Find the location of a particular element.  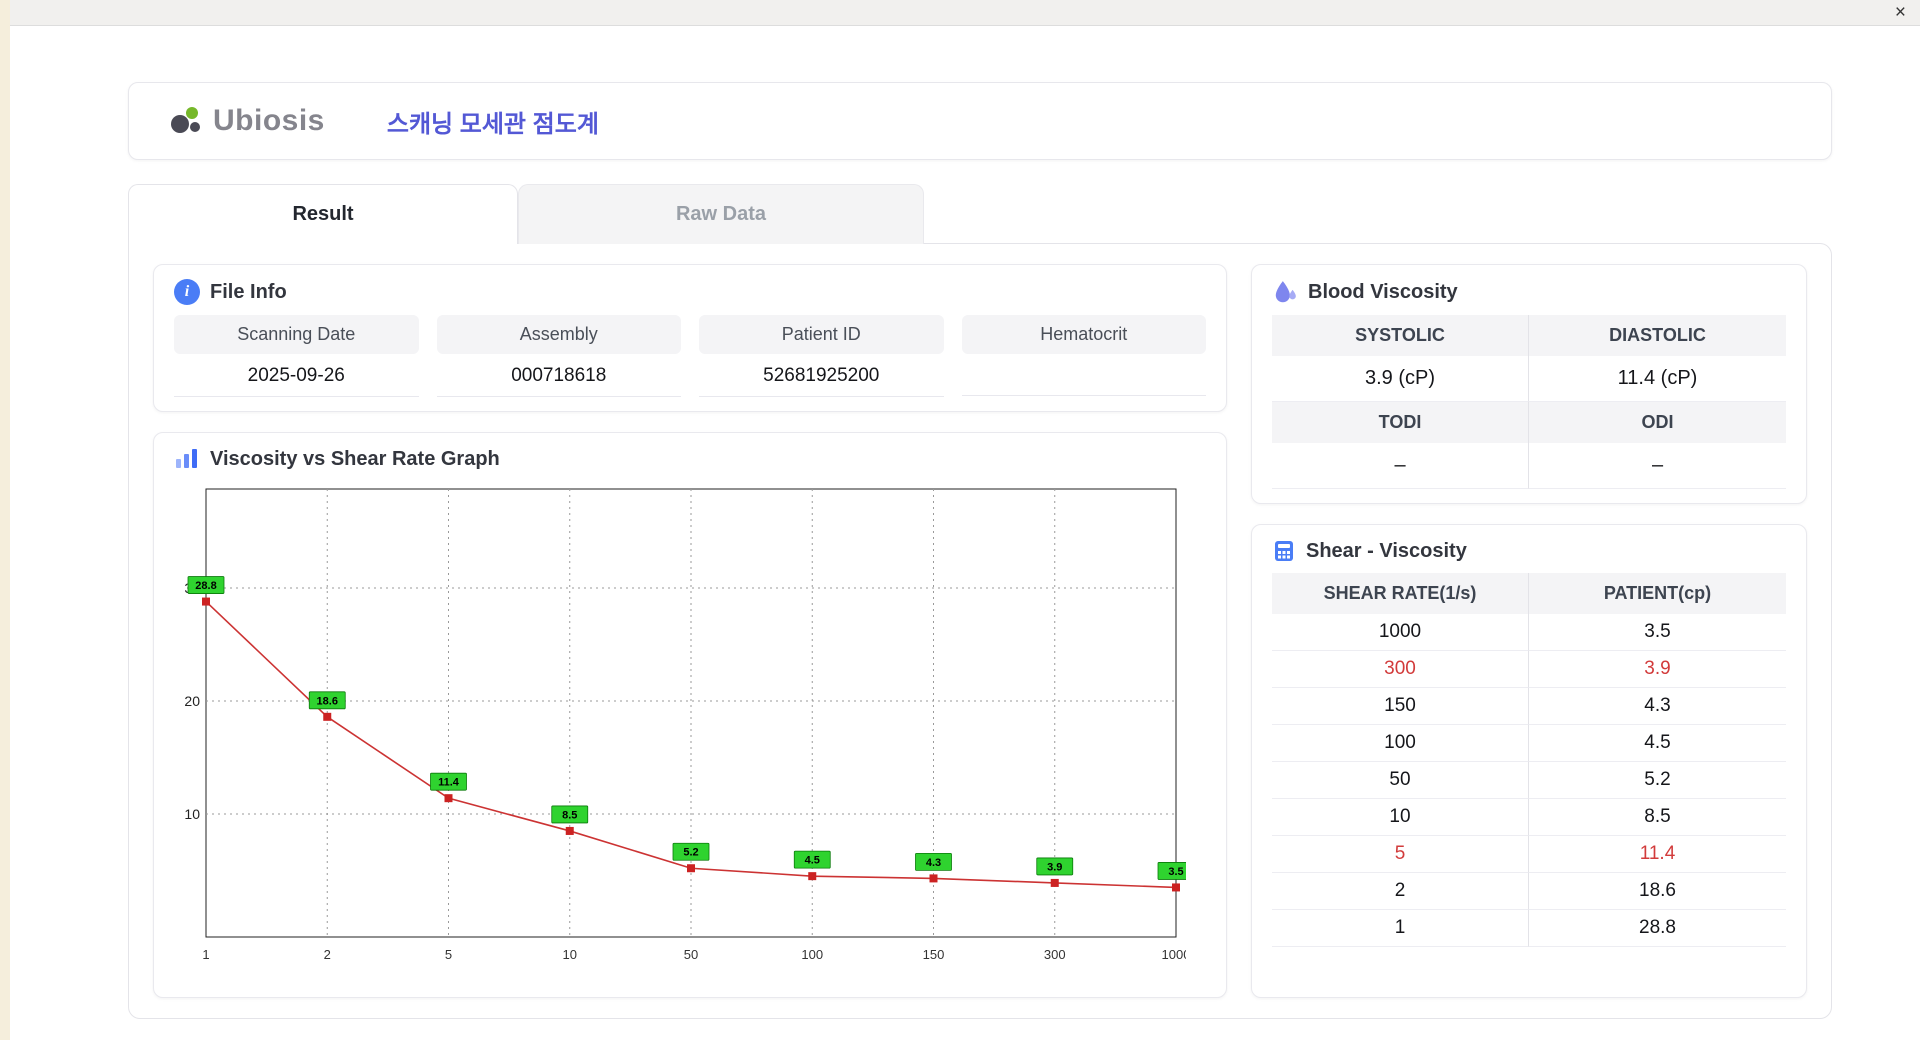

table-row: 1 28.8 is located at coordinates (1529, 928).